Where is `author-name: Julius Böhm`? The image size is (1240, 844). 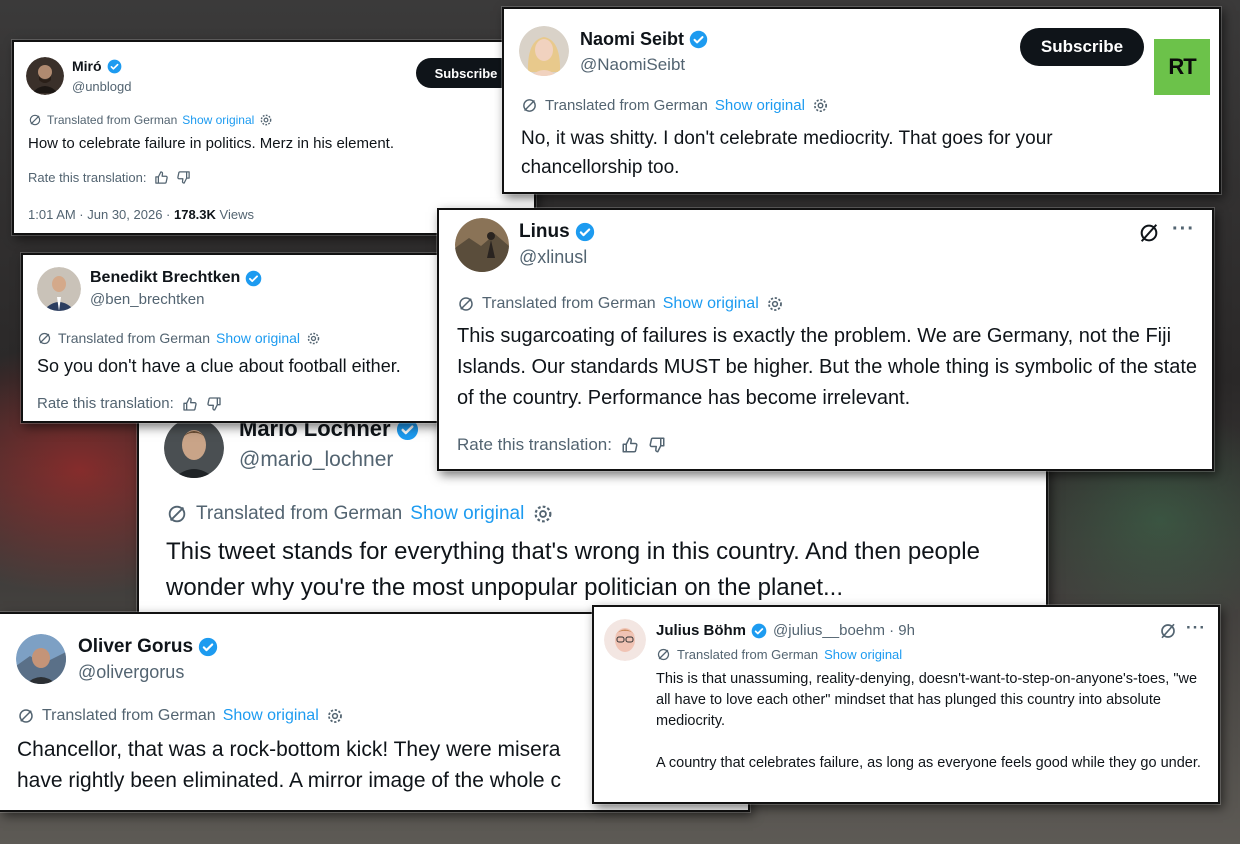
author-name: Julius Böhm is located at coordinates (711, 630).